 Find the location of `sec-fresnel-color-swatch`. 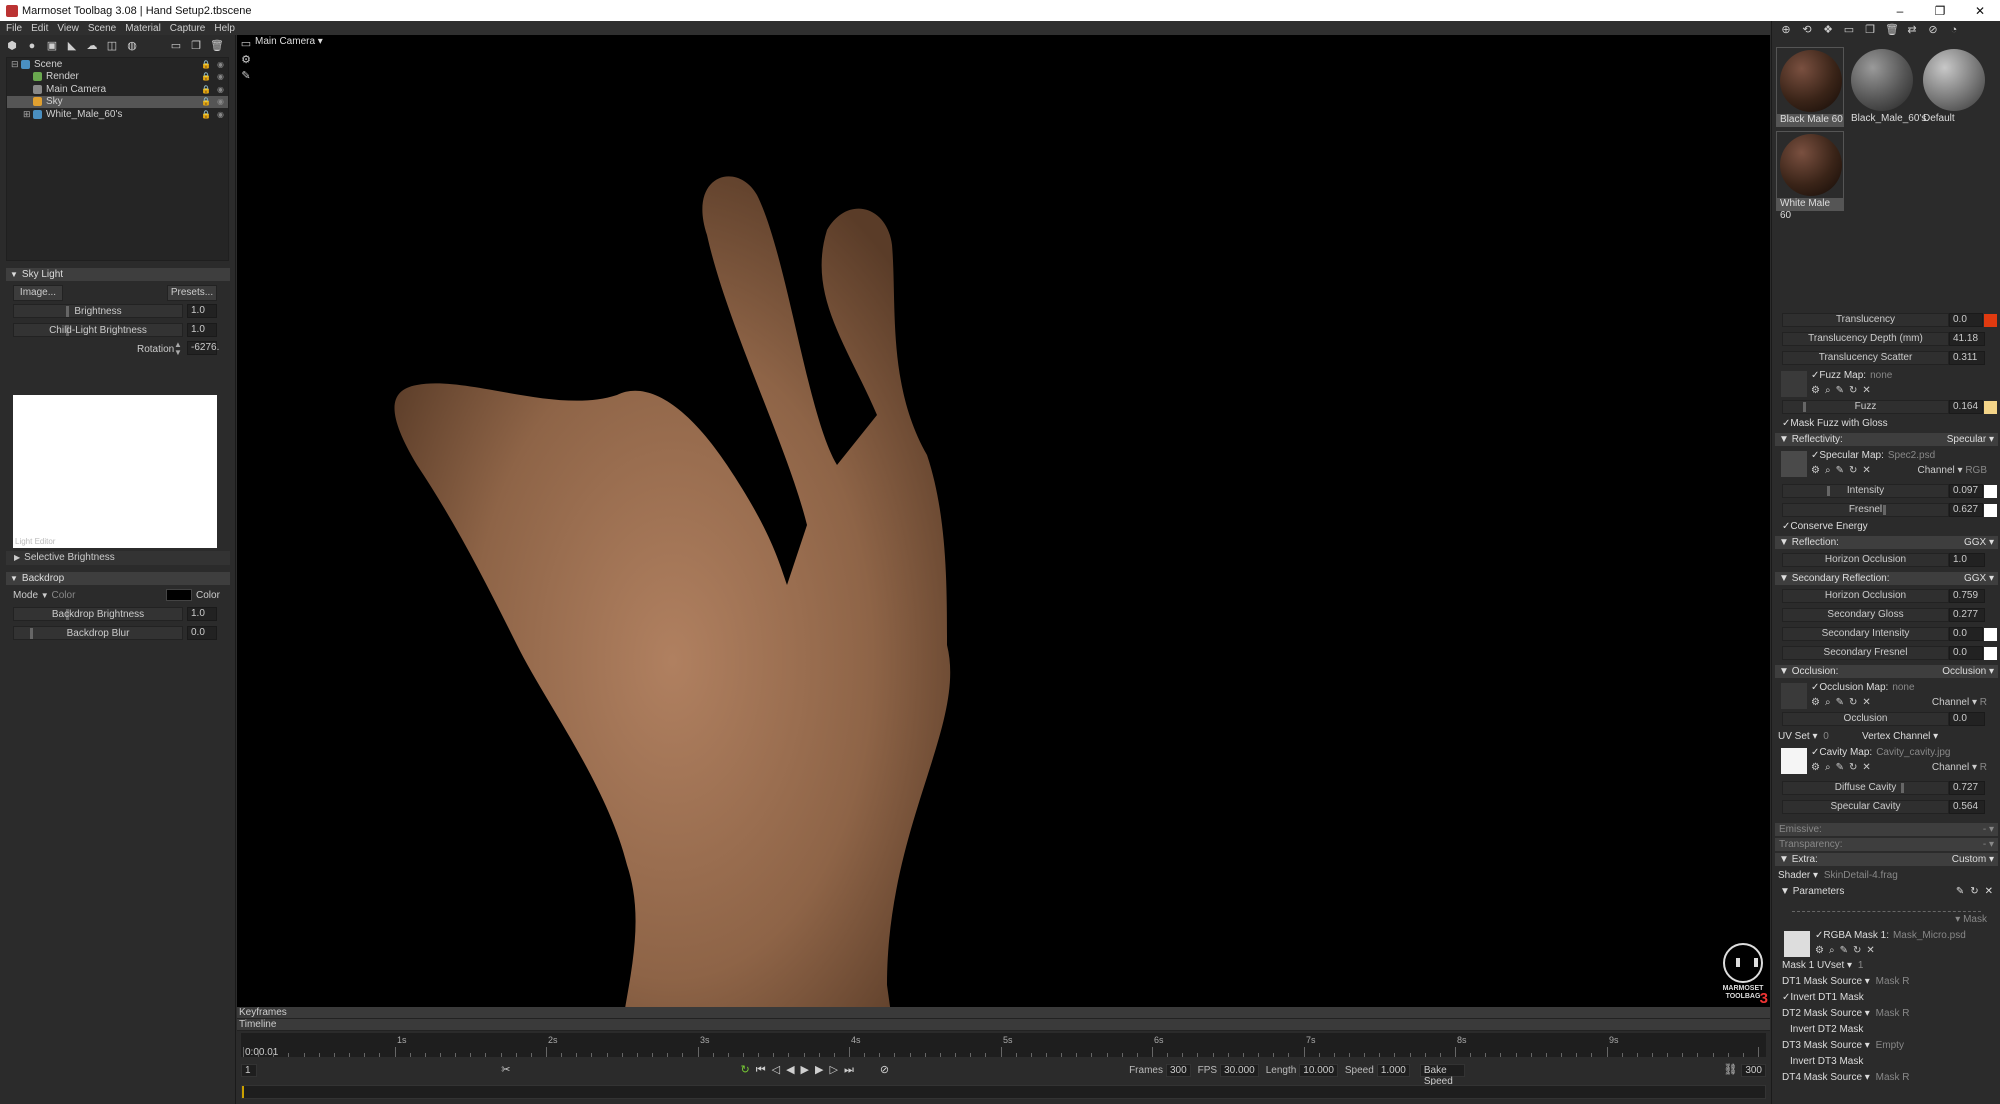

sec-fresnel-color-swatch is located at coordinates (1990, 653).